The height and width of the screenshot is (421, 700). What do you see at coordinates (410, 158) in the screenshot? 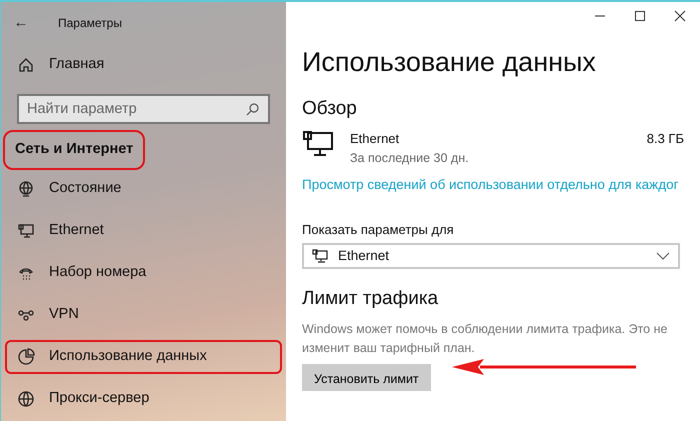
I see `period-text: За последние 30 дн.` at bounding box center [410, 158].